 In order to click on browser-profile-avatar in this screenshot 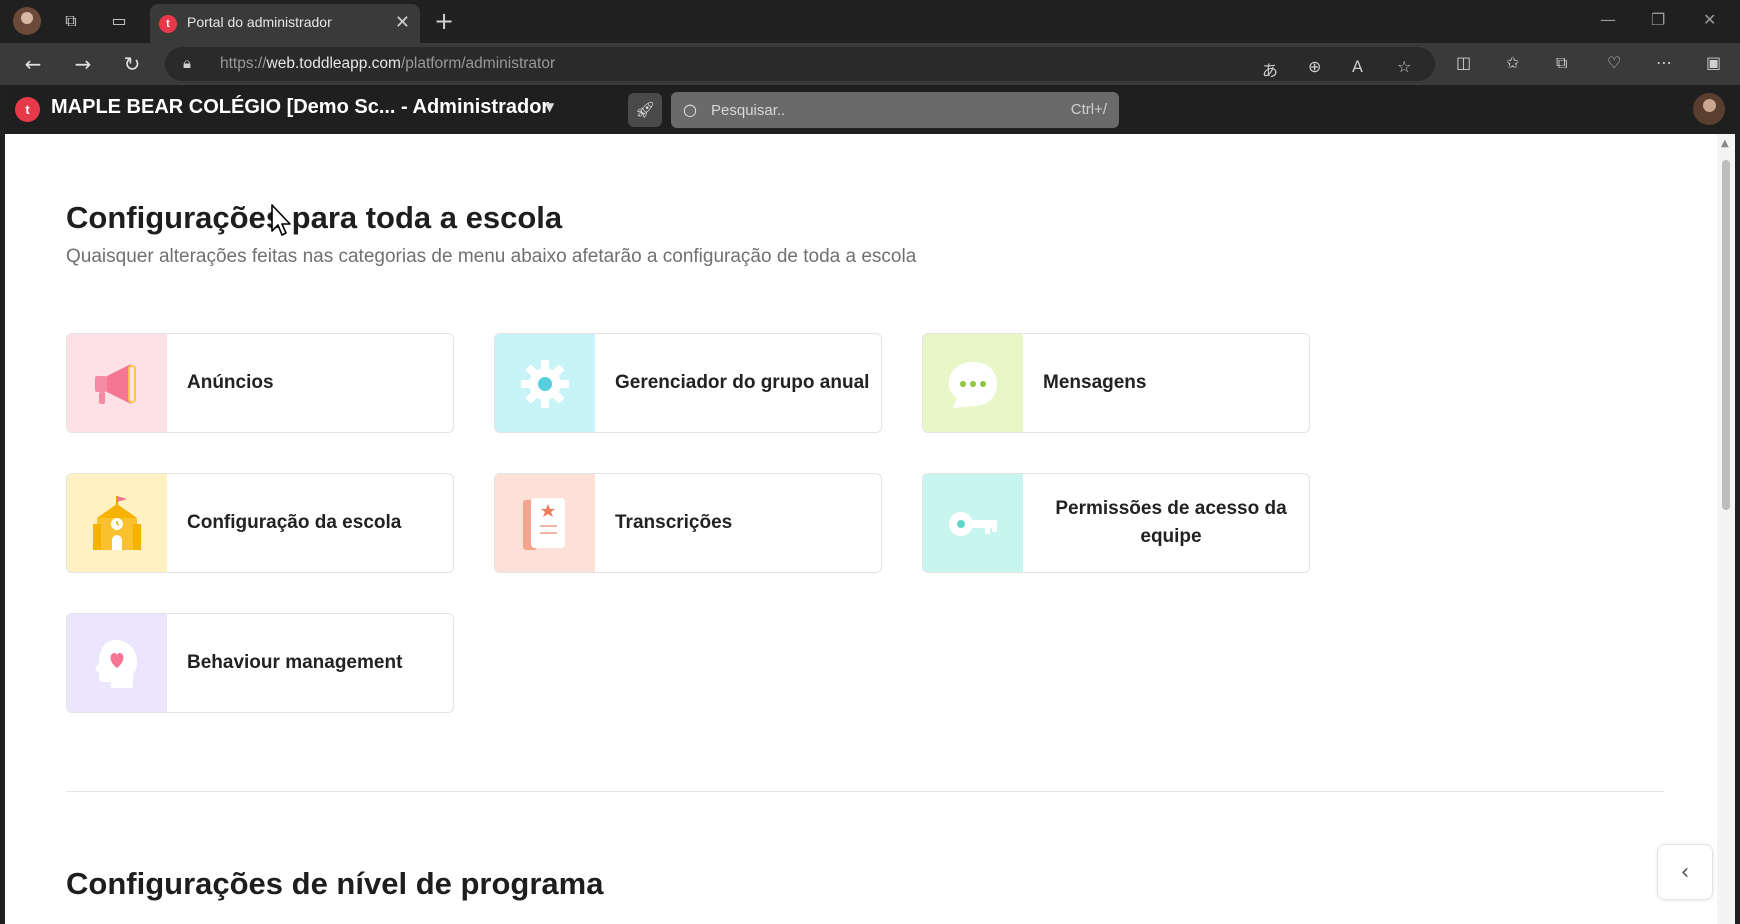, I will do `click(27, 21)`.